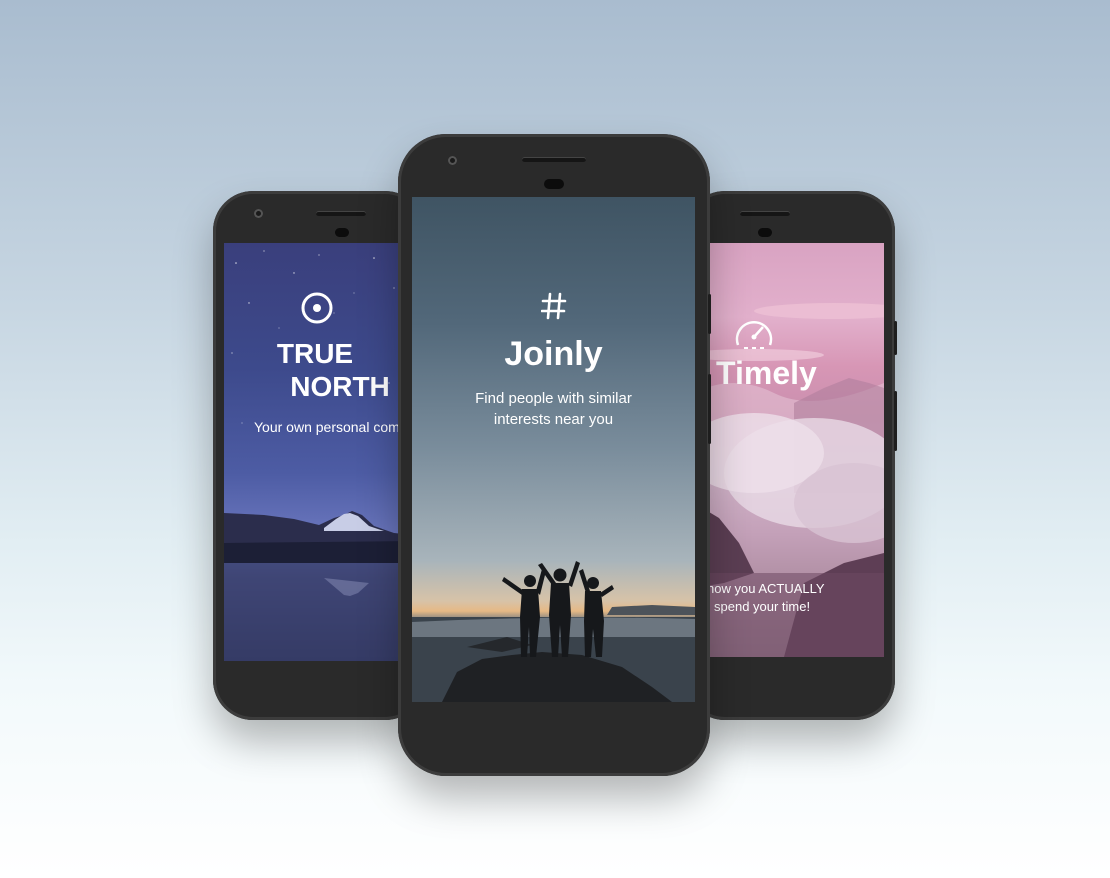  I want to click on app-tagline-line-2: interests near you, so click(553, 419).